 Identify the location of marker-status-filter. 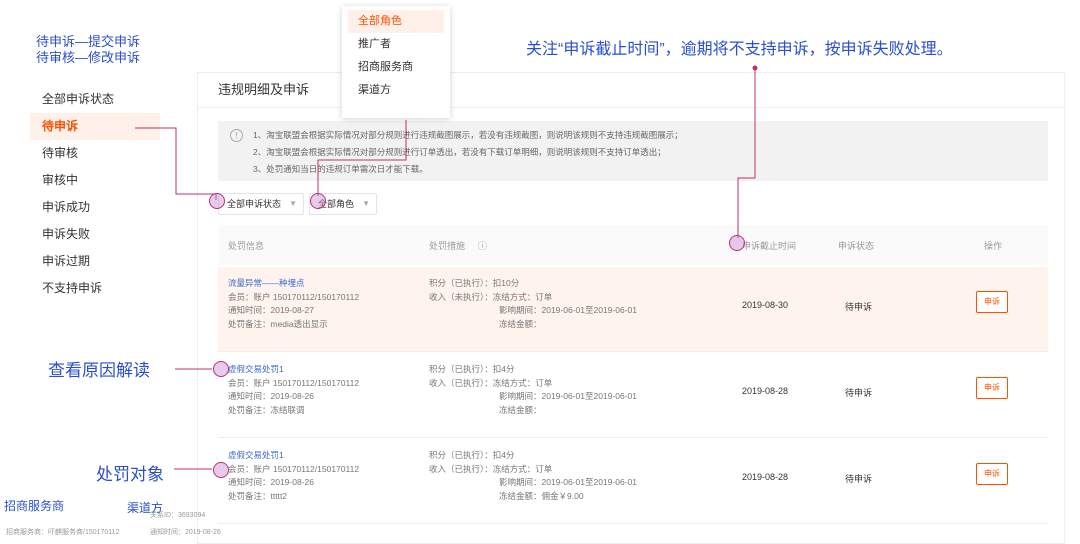
(217, 201).